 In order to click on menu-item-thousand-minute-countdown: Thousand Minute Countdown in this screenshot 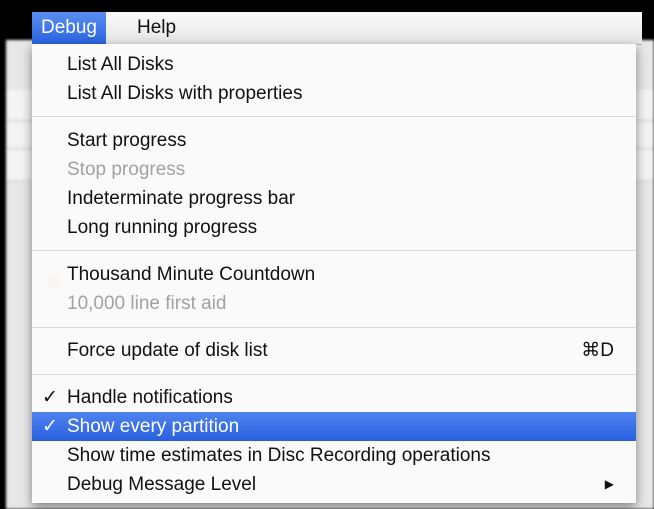, I will do `click(334, 274)`.